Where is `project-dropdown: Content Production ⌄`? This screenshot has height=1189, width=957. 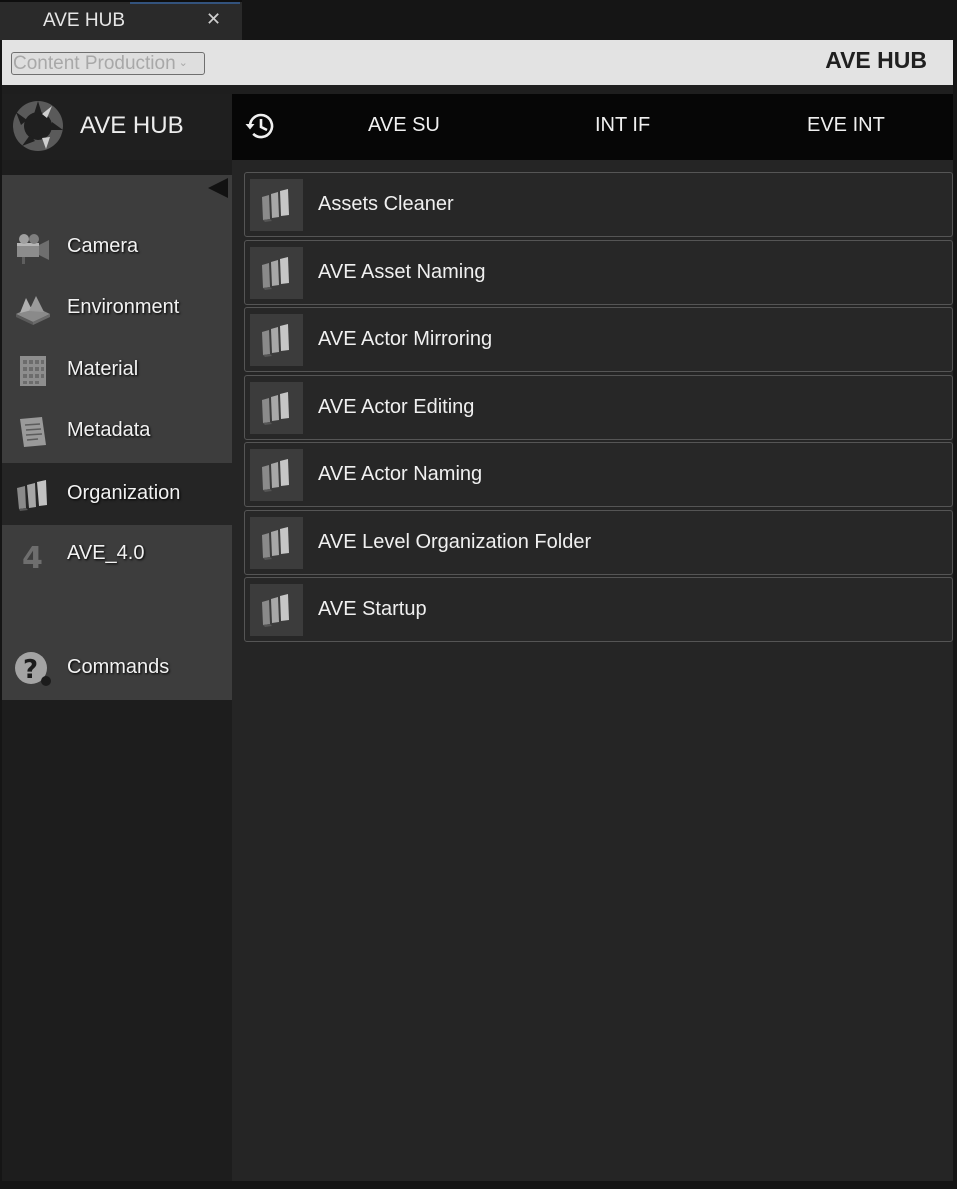 project-dropdown: Content Production ⌄ is located at coordinates (108, 63).